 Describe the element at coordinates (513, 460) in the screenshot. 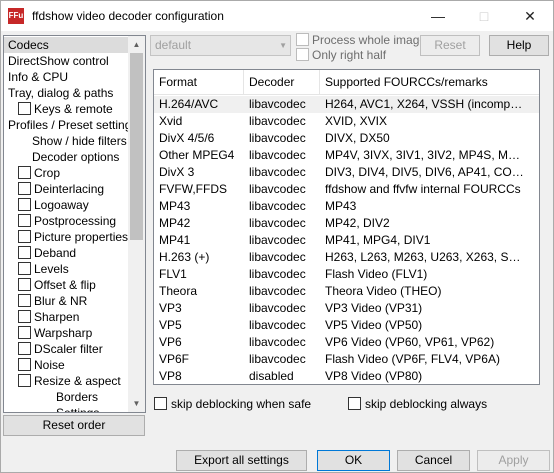

I see `apply-button: Apply` at that location.